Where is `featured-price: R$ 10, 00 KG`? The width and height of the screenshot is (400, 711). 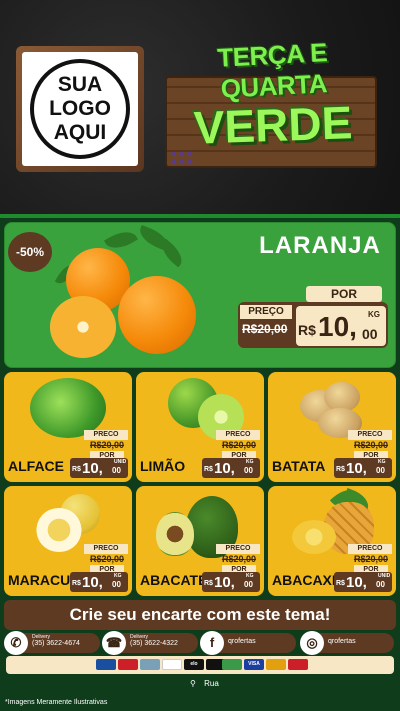 featured-price: R$ 10, 00 KG is located at coordinates (341, 326).